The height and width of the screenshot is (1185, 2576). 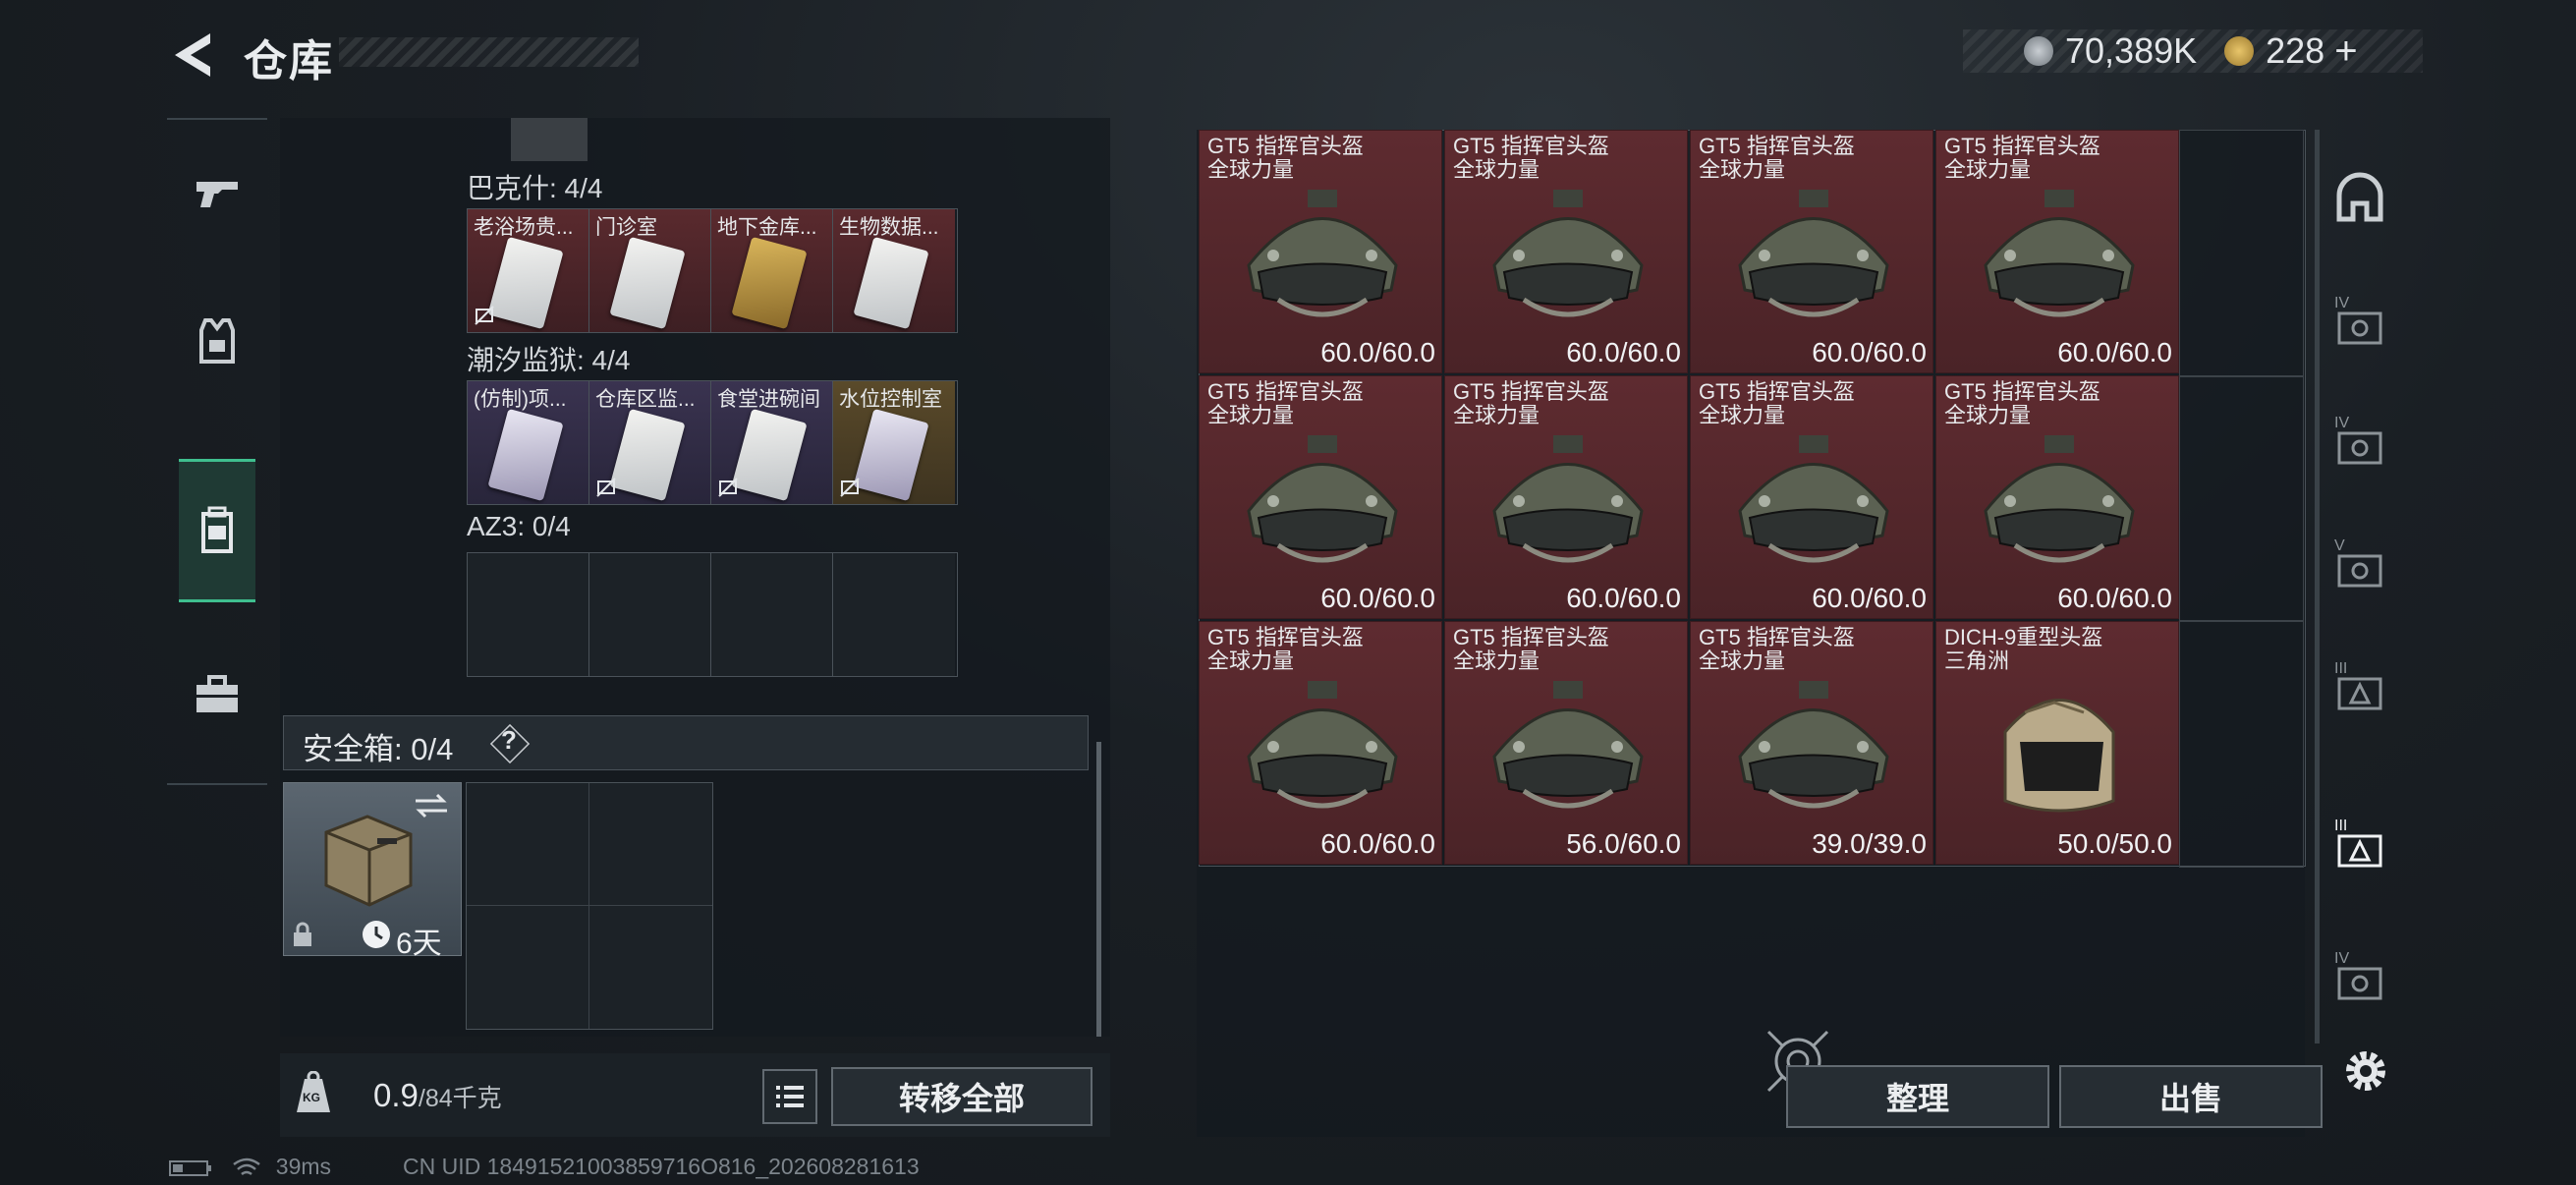 What do you see at coordinates (2359, 199) in the screenshot?
I see `filter-all` at bounding box center [2359, 199].